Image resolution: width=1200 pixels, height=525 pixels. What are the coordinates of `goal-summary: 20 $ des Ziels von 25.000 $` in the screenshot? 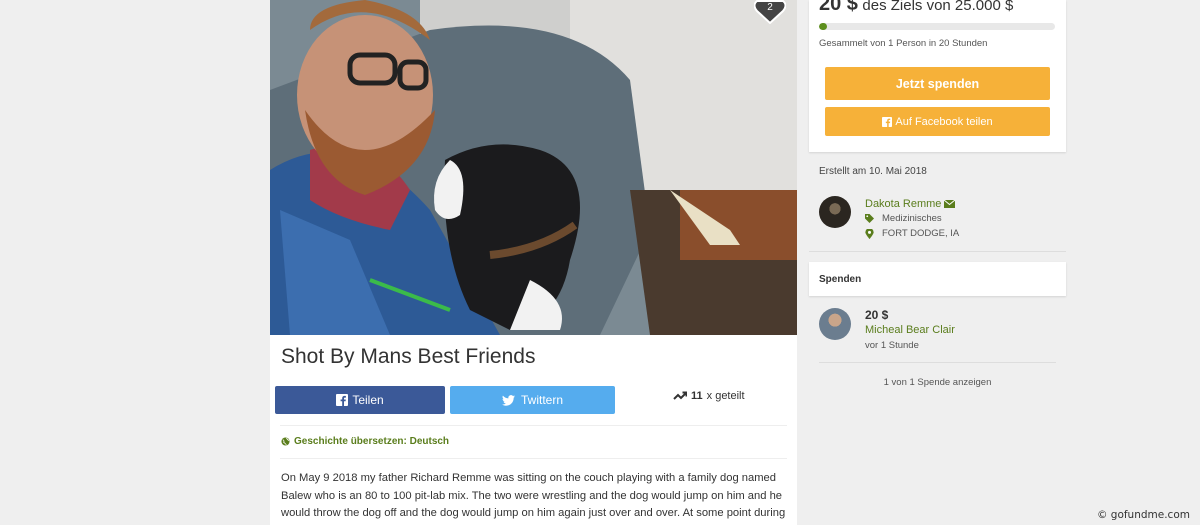 It's located at (916, 8).